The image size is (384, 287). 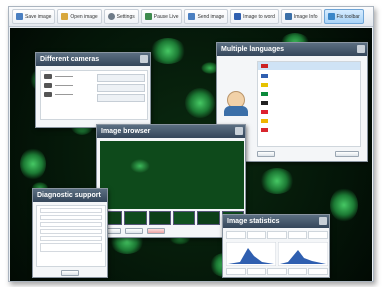 I want to click on pause-icon, so click(x=148, y=16).